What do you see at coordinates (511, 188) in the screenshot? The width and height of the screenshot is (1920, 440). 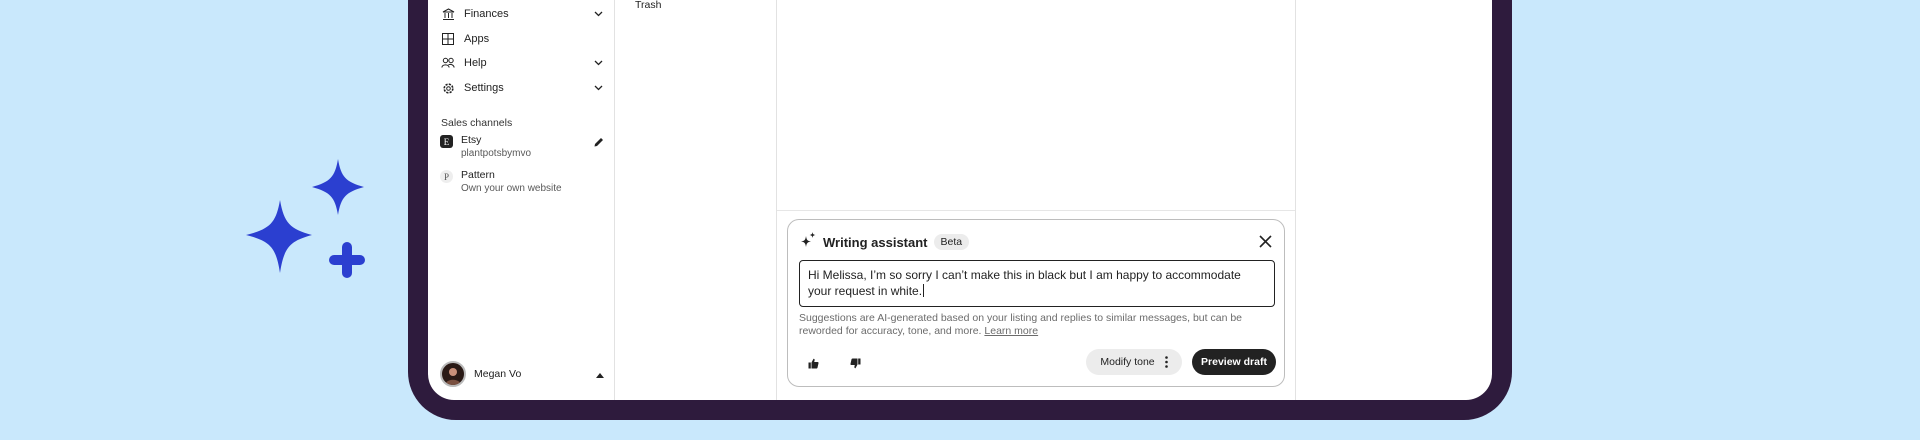 I see `channel-subtitle: Own your own website` at bounding box center [511, 188].